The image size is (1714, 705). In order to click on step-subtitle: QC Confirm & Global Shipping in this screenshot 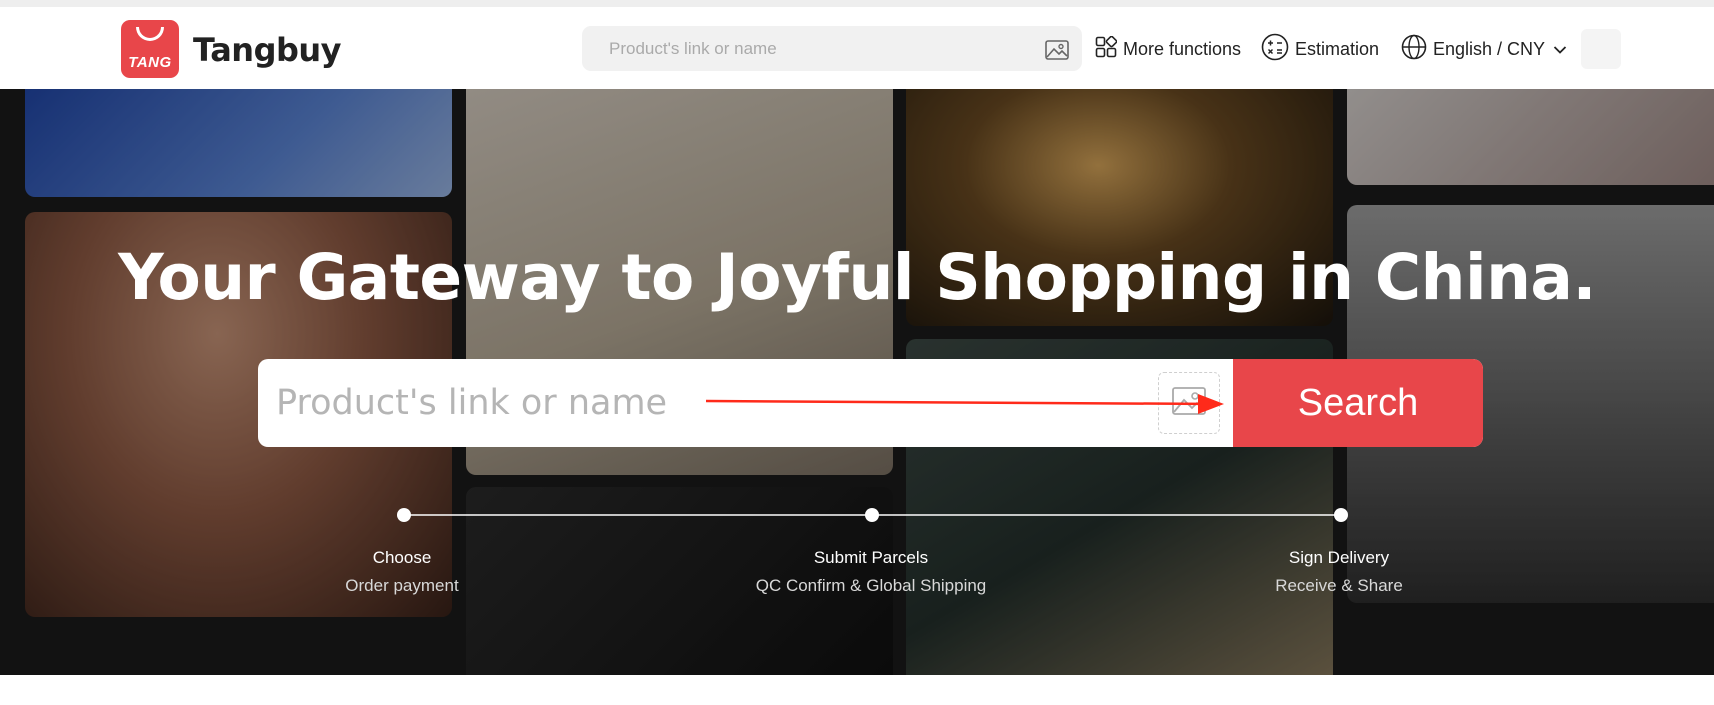, I will do `click(871, 585)`.